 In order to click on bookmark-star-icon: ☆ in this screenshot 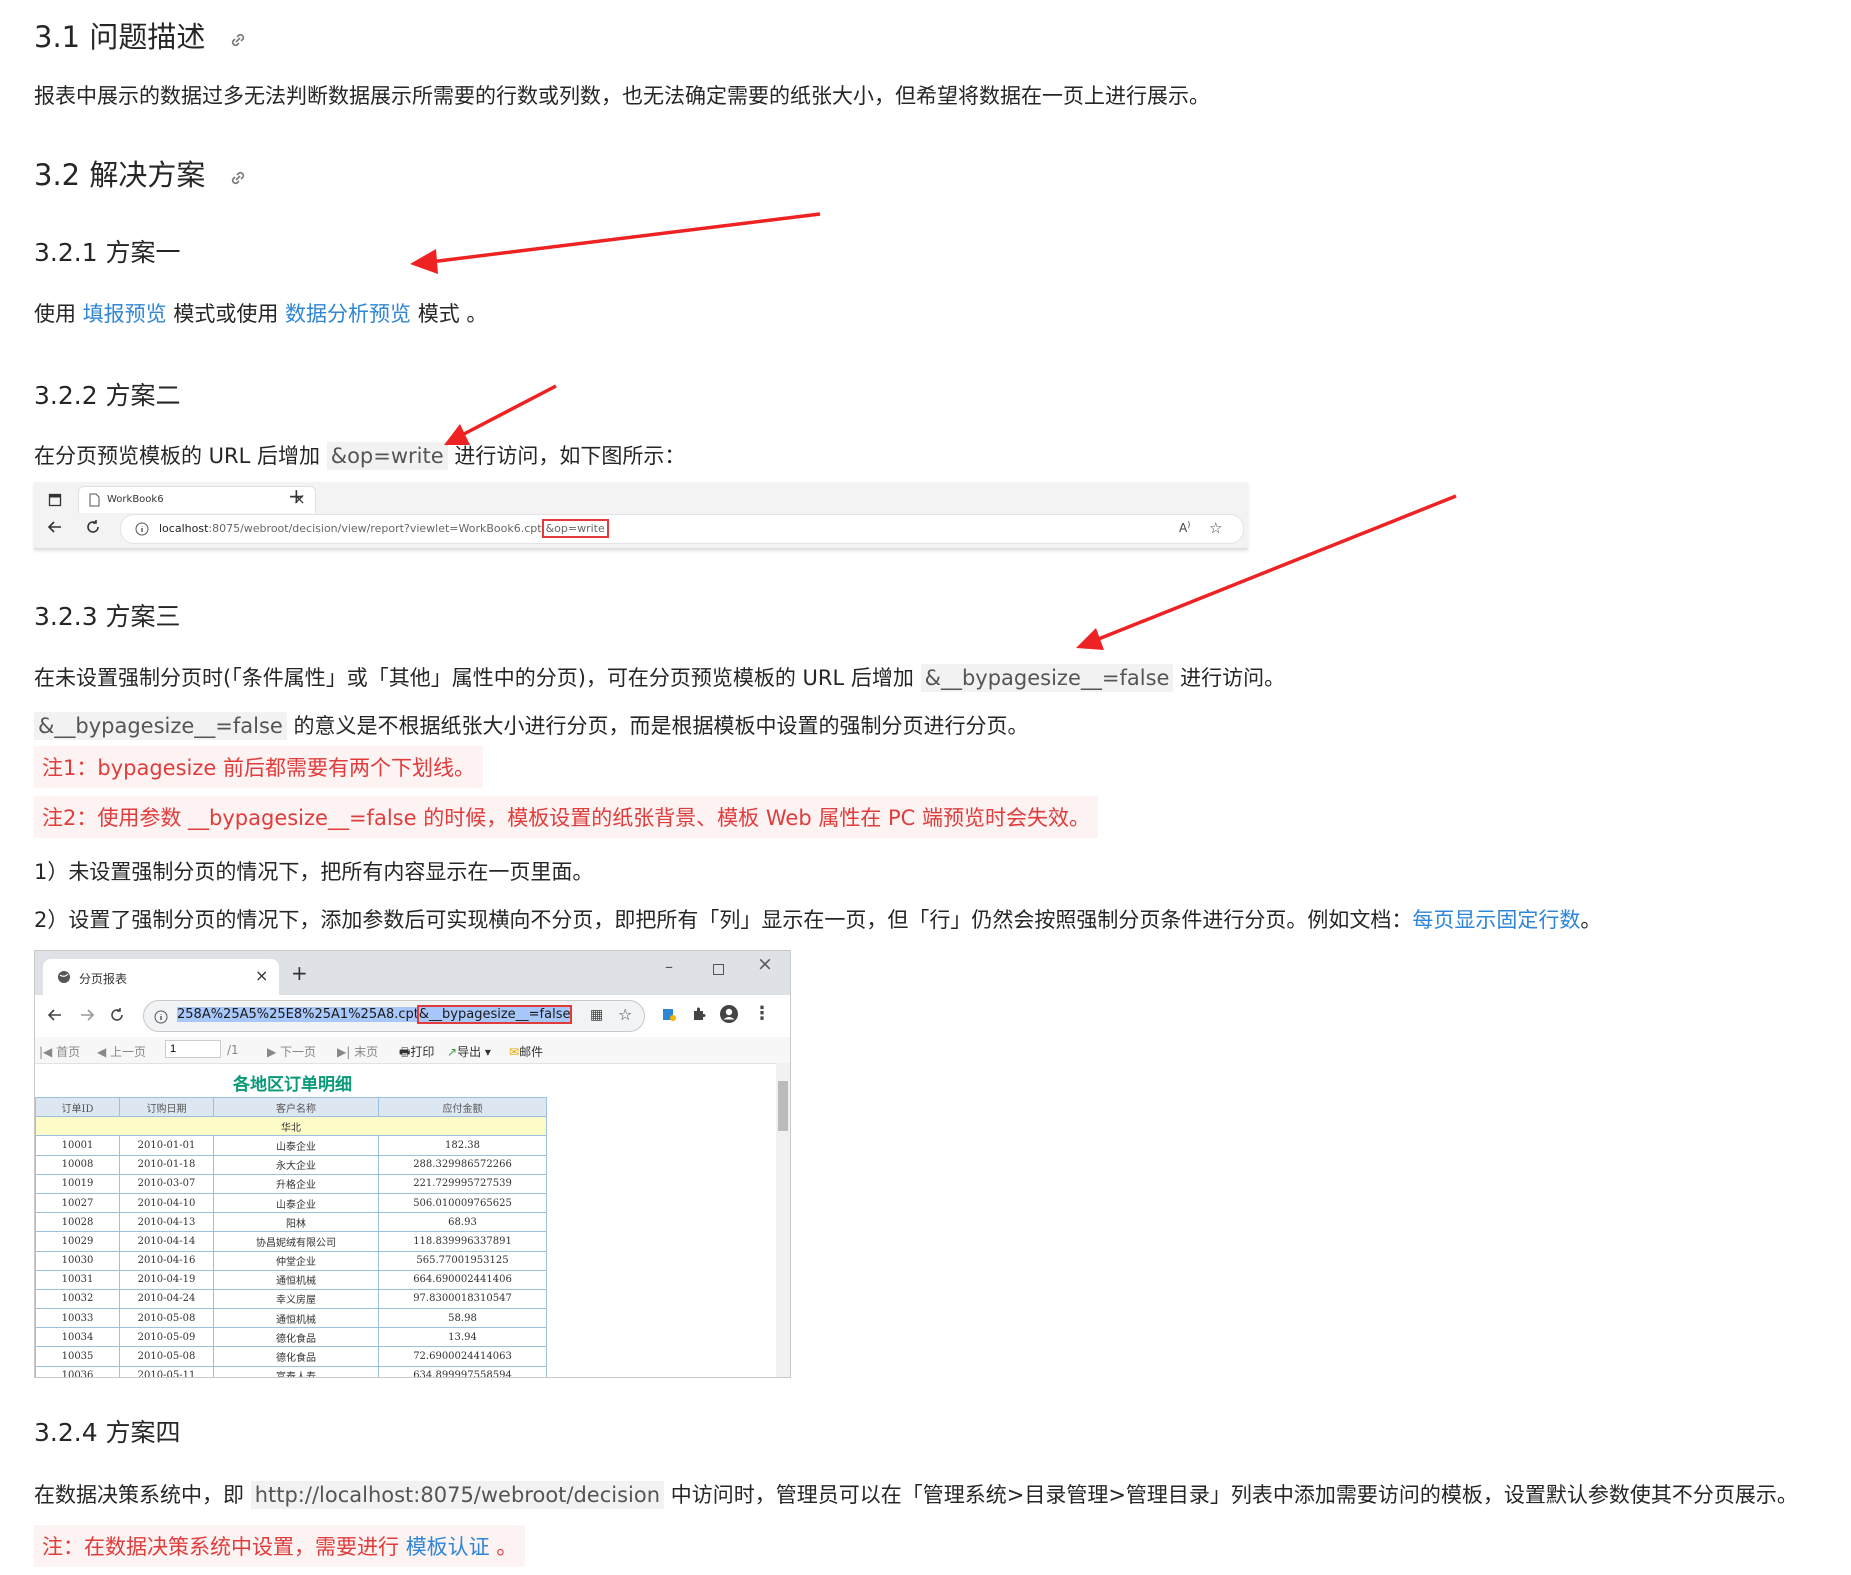, I will do `click(625, 1014)`.